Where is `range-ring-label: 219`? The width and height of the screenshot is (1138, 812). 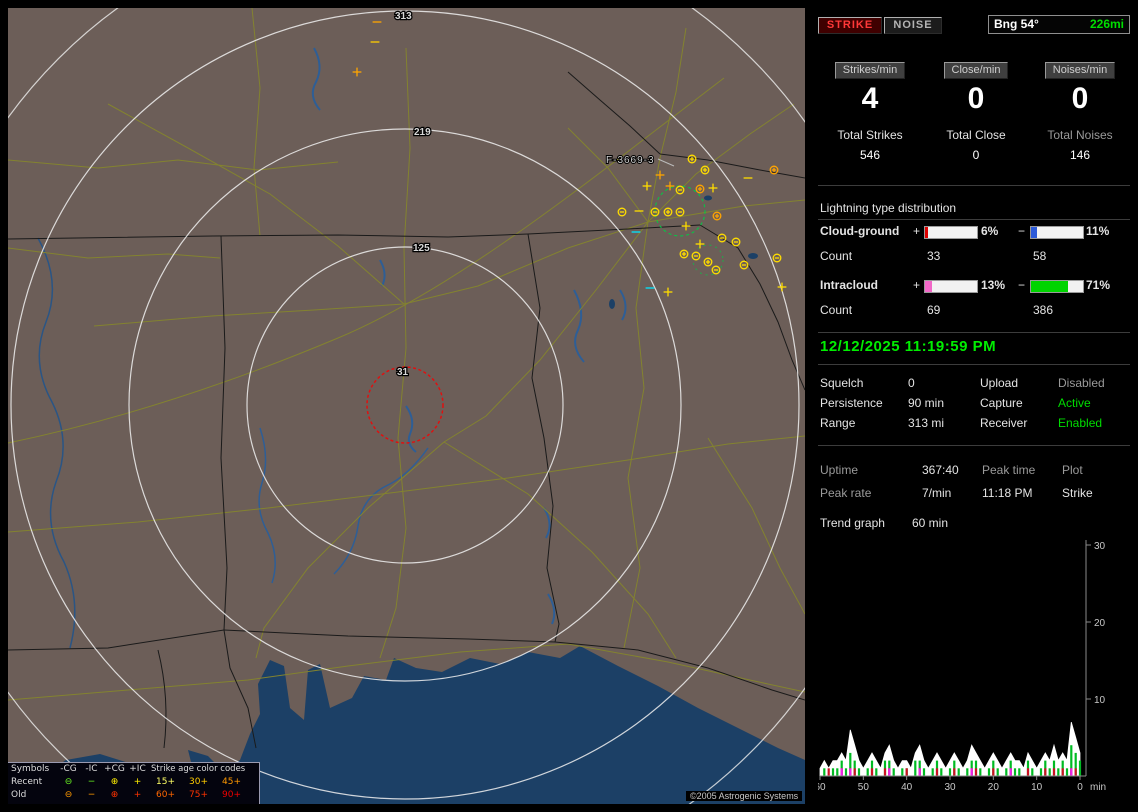 range-ring-label: 219 is located at coordinates (422, 132).